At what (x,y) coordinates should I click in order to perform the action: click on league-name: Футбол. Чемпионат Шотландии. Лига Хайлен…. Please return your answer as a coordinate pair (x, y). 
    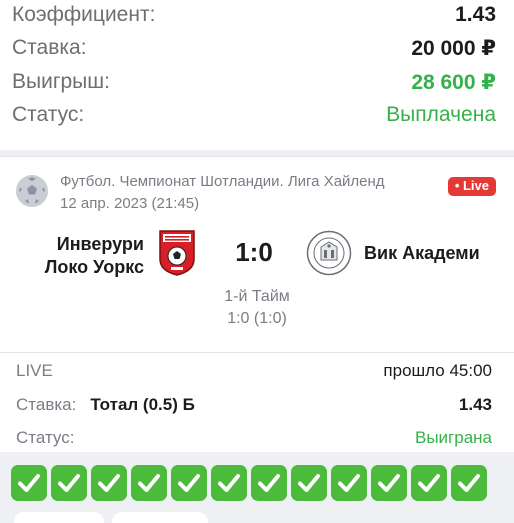
    Looking at the image, I should click on (222, 181).